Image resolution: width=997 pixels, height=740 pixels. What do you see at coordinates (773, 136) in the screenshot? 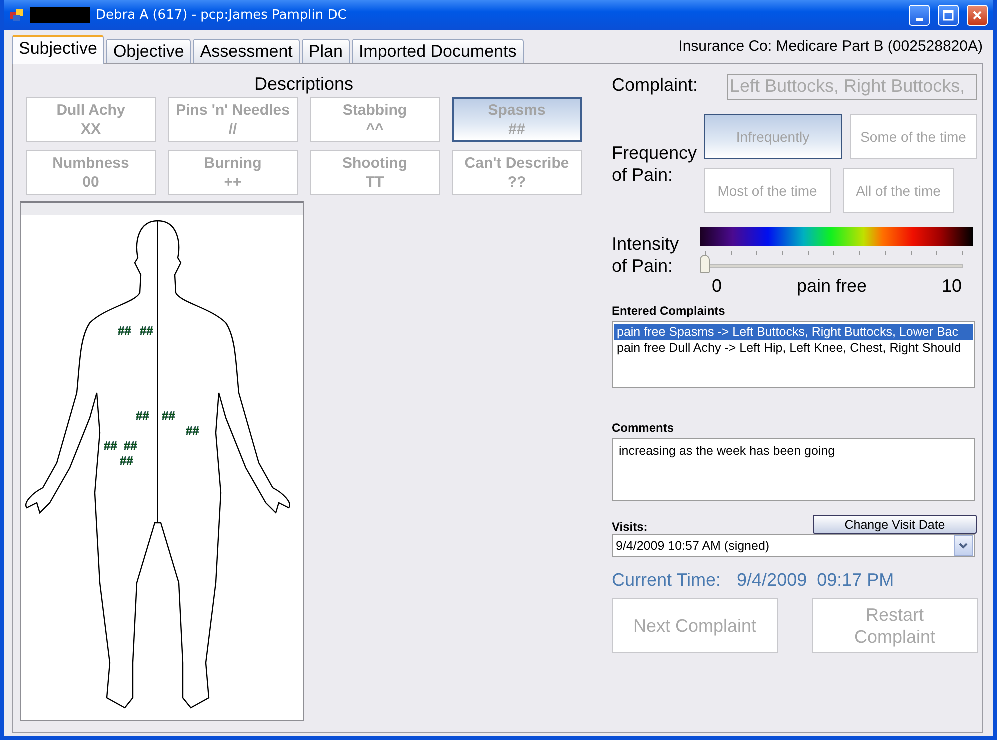
I see `frequency-button: Infrequently` at bounding box center [773, 136].